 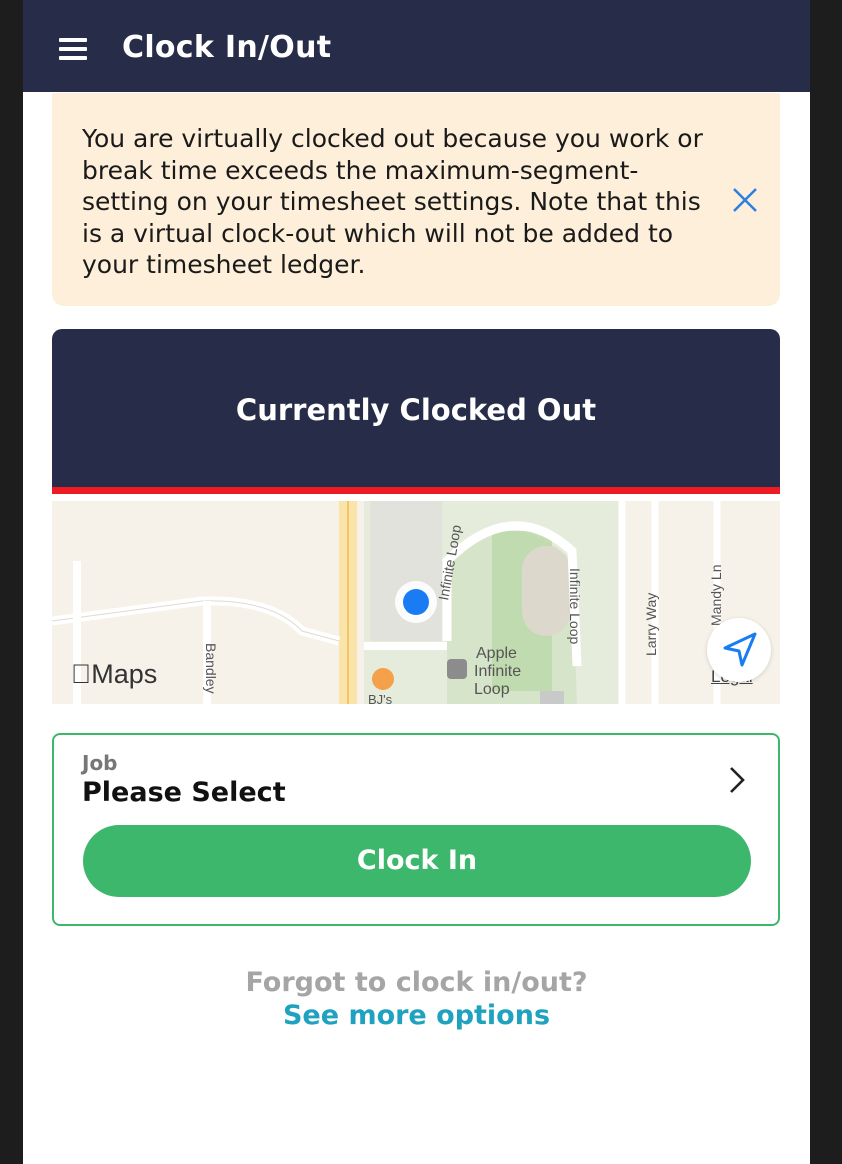 What do you see at coordinates (651, 624) in the screenshot?
I see `map-label-larry-way: Larry Way` at bounding box center [651, 624].